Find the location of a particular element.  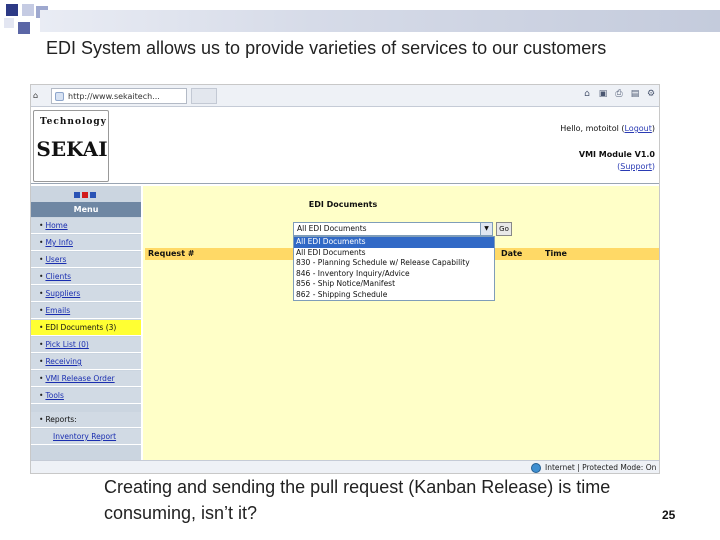

home-icon: ⌂ is located at coordinates (587, 94).